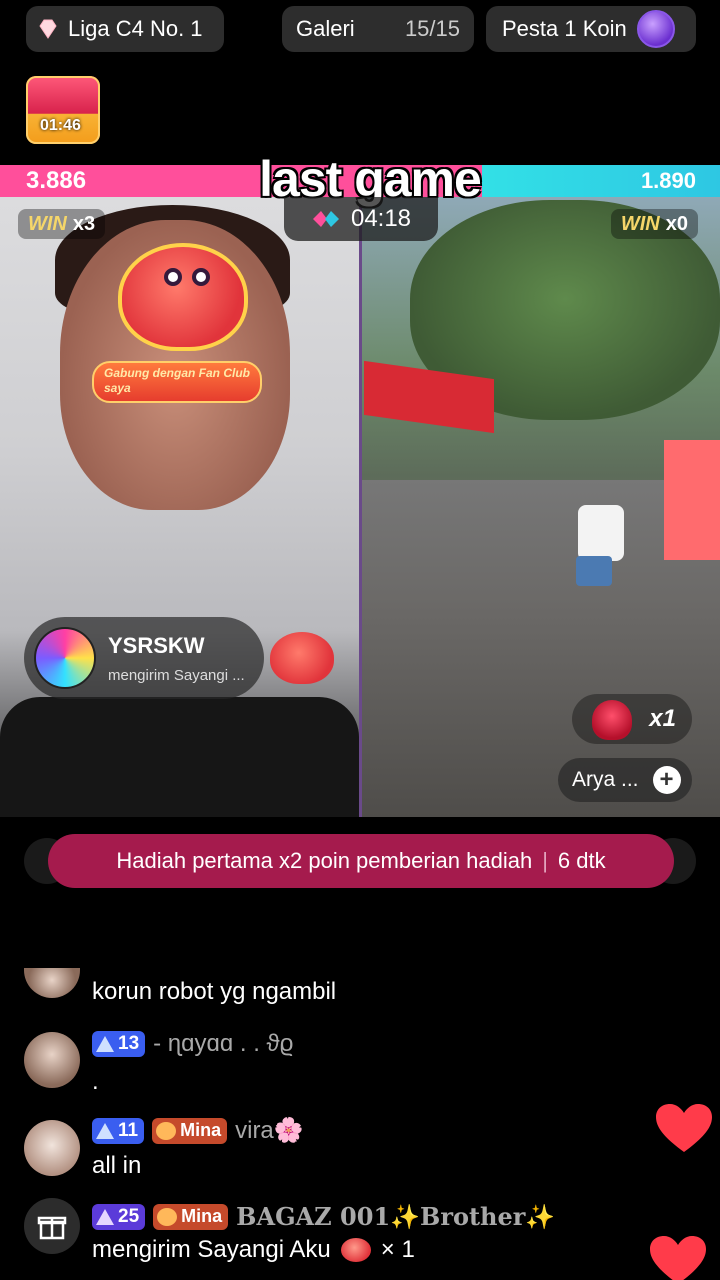  I want to click on treasure-timer: 01:46, so click(60, 125).